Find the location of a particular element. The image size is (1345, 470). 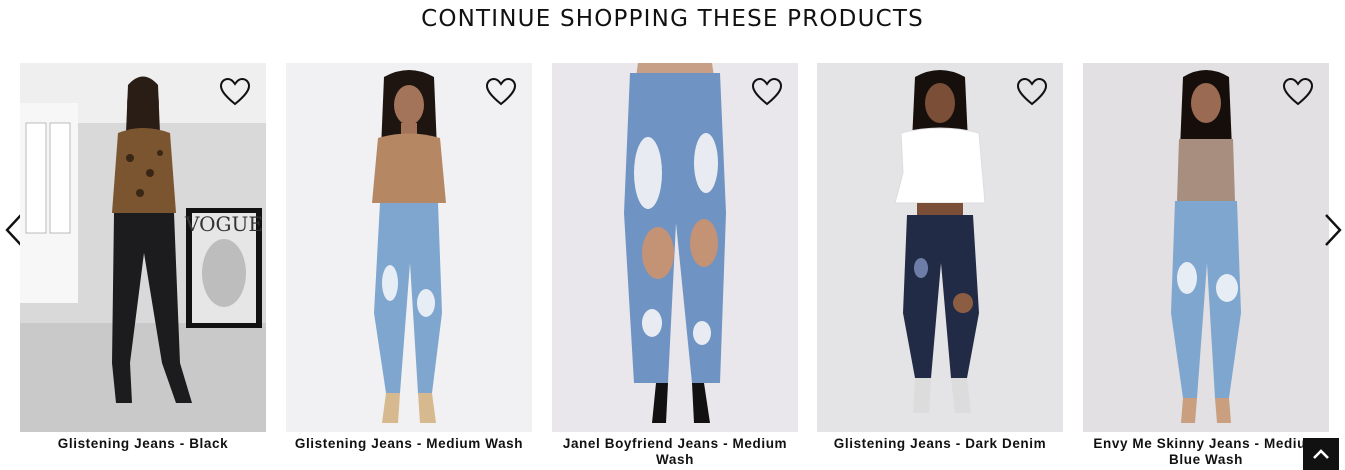

chevron-right-icon is located at coordinates (1333, 230).